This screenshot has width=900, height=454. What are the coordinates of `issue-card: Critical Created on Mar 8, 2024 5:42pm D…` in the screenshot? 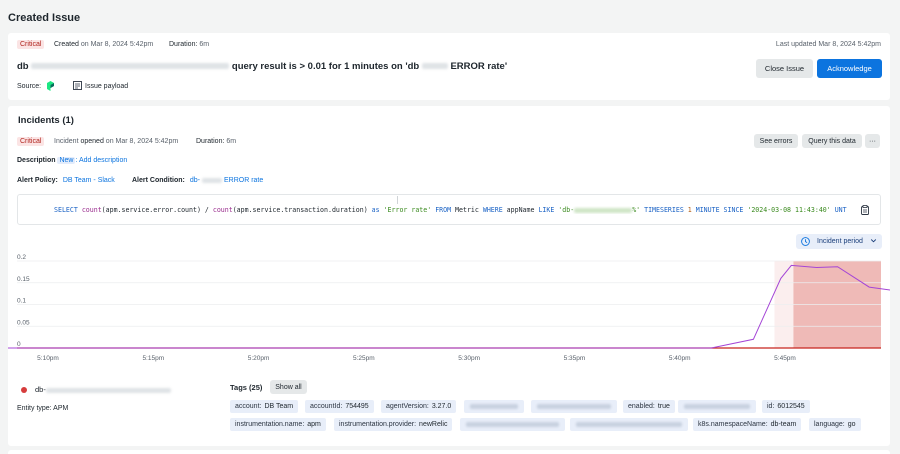 It's located at (449, 66).